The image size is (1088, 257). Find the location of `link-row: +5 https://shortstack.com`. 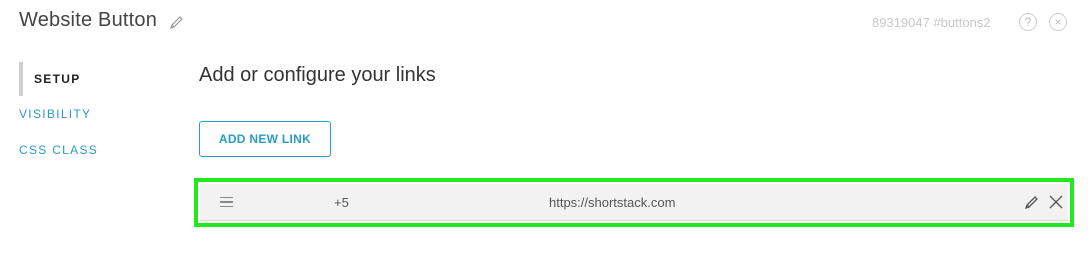

link-row: +5 https://shortstack.com is located at coordinates (634, 202).